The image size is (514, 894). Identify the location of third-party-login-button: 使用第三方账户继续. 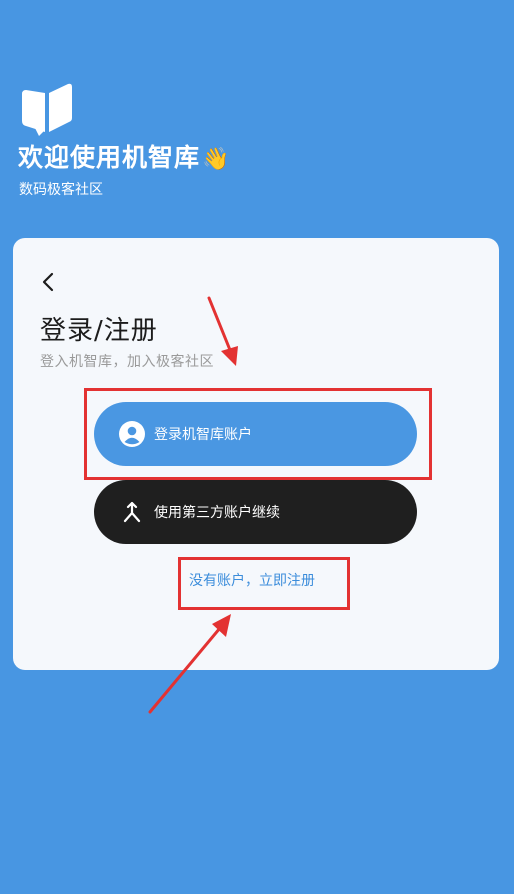
(255, 512).